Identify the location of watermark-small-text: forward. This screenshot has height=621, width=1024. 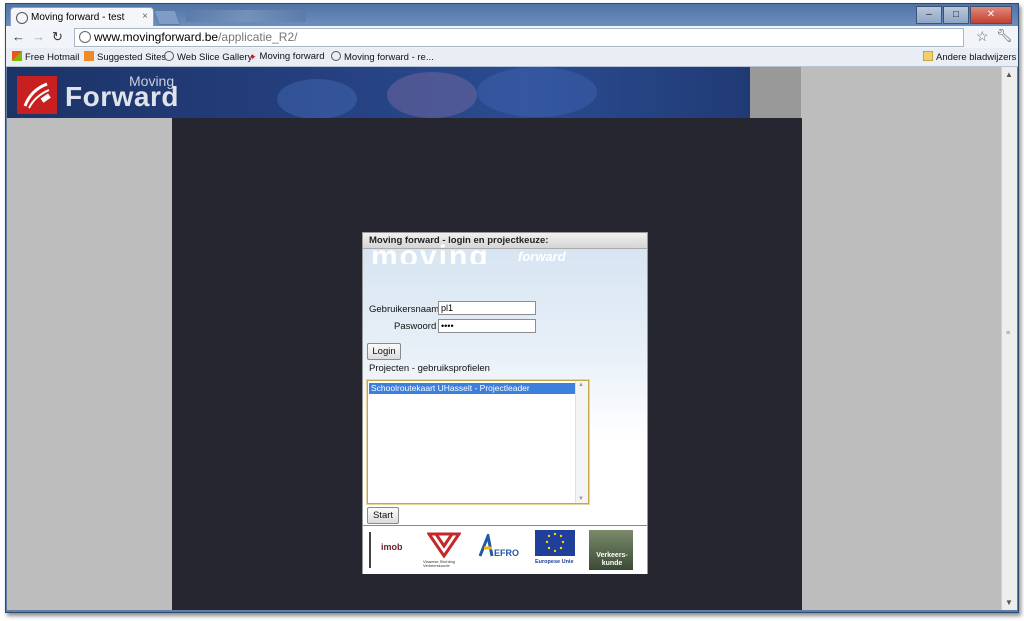
(542, 256).